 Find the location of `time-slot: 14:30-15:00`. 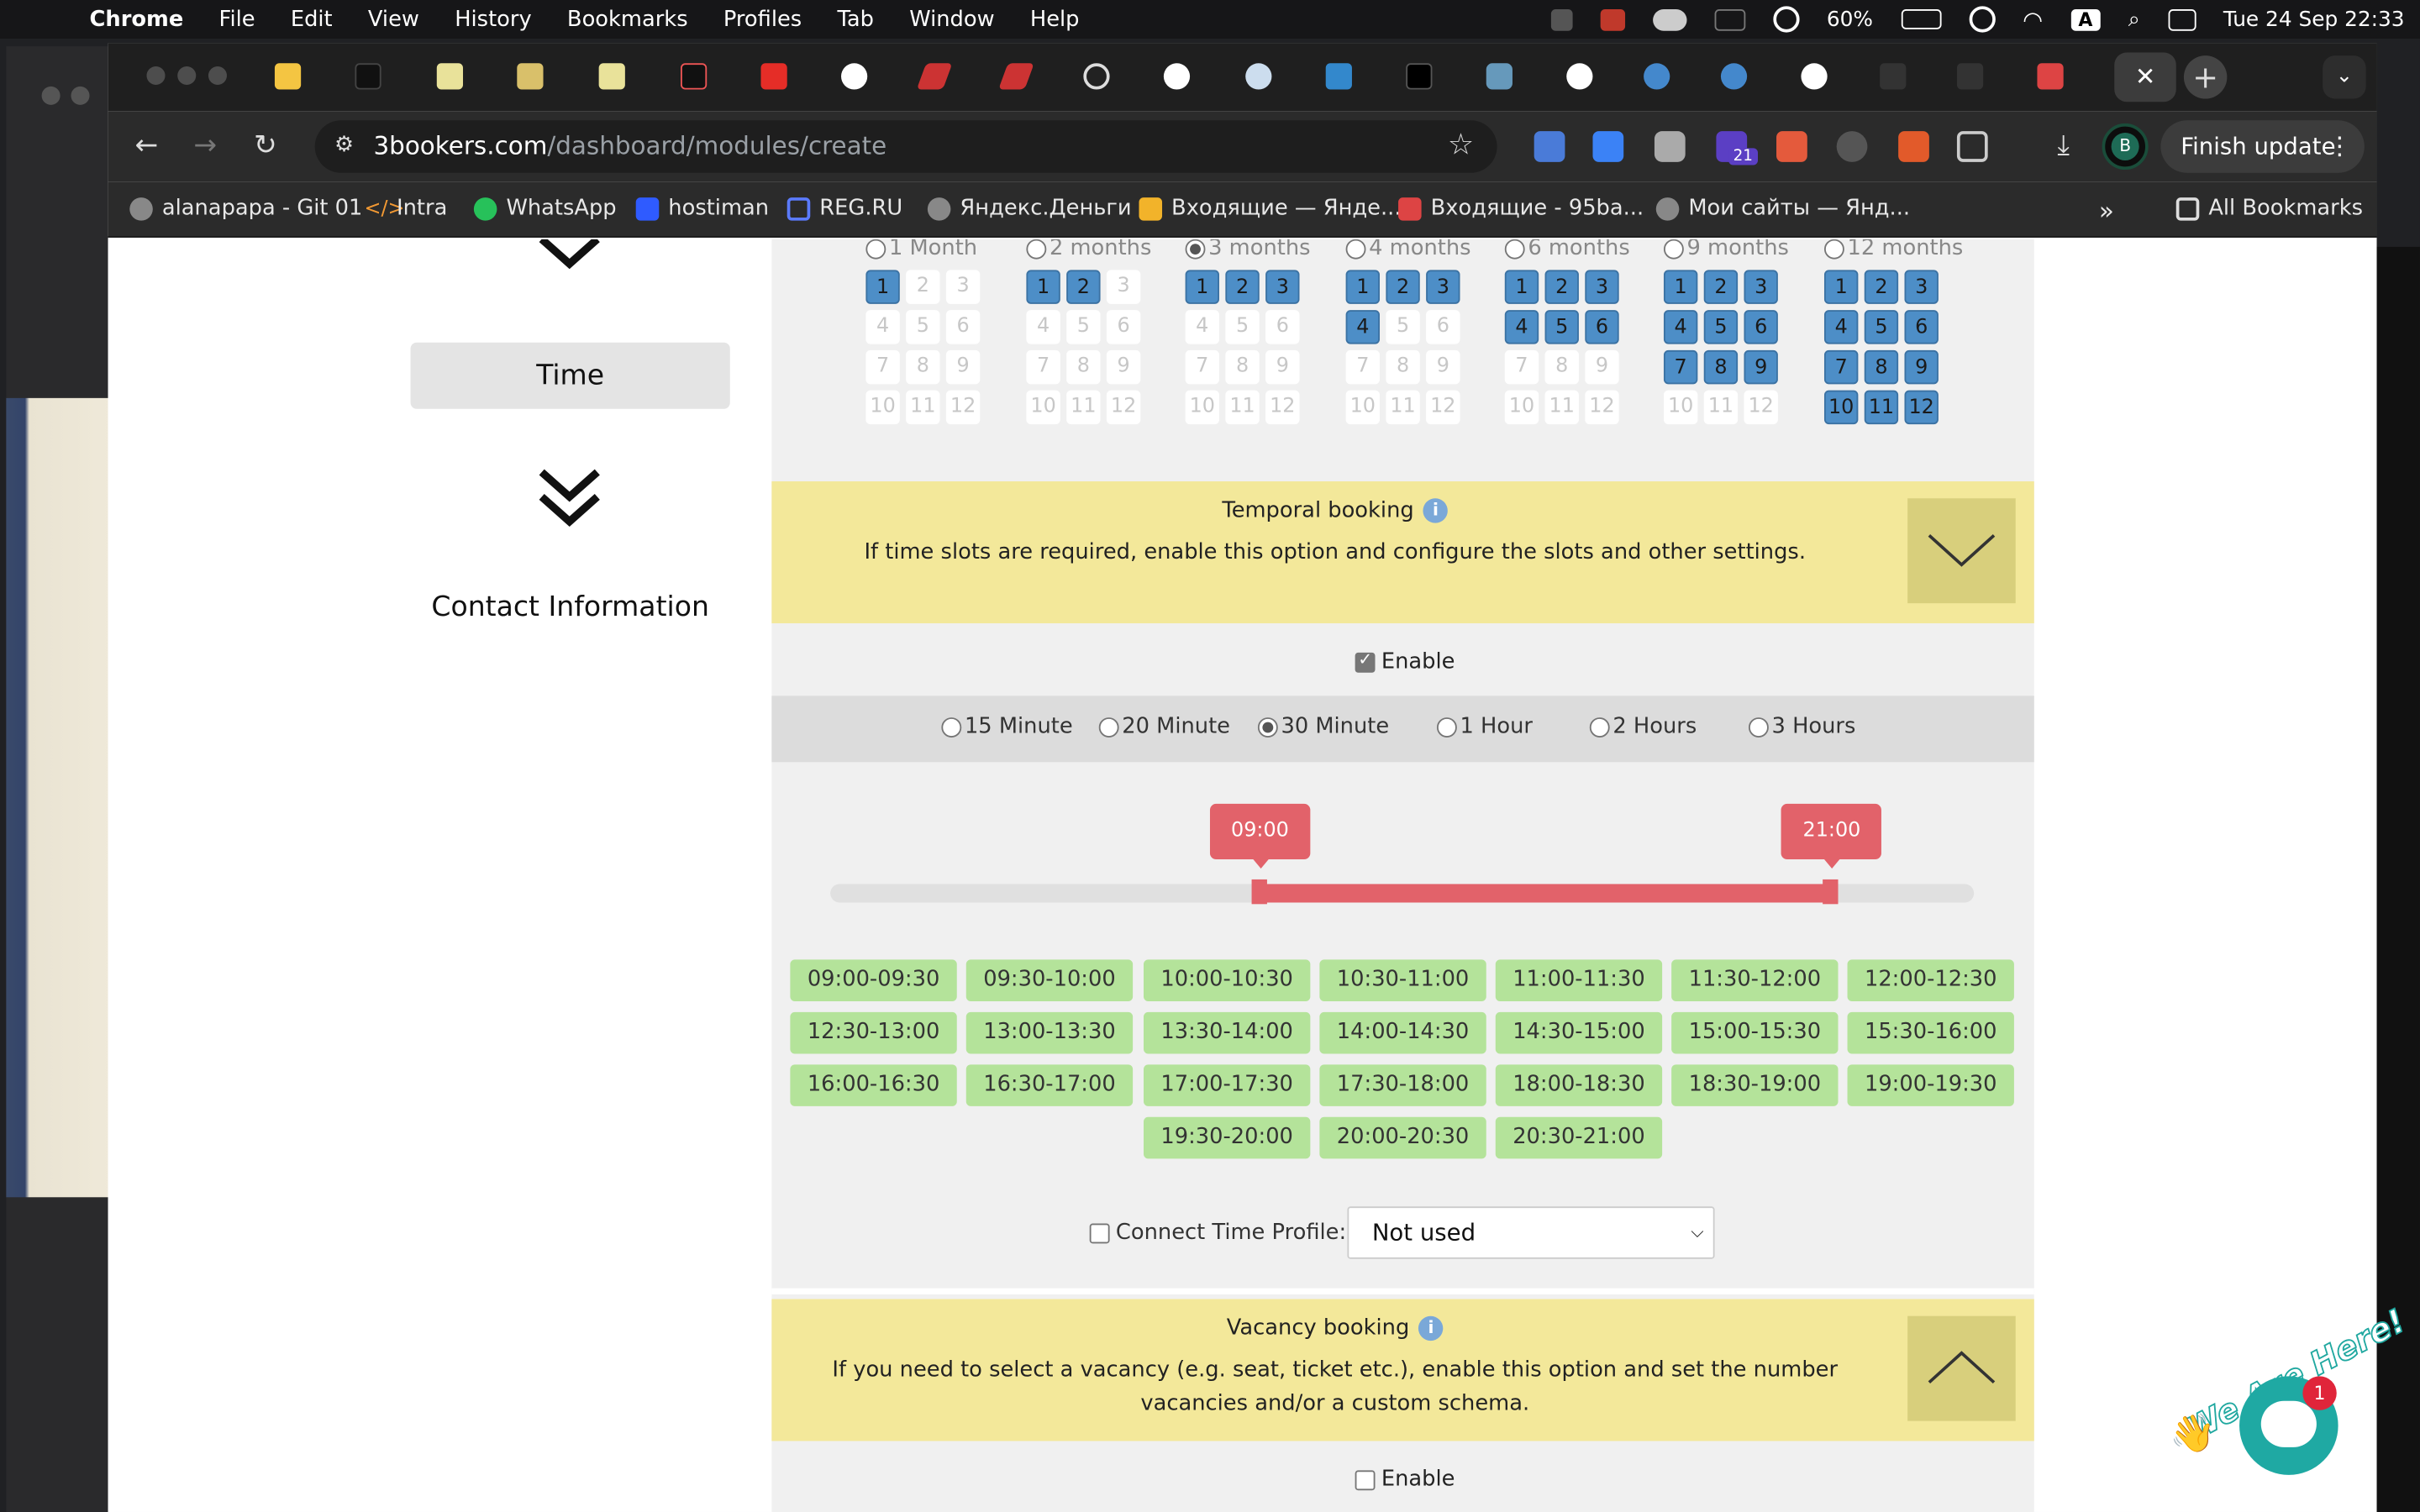

time-slot: 14:30-15:00 is located at coordinates (1579, 1032).